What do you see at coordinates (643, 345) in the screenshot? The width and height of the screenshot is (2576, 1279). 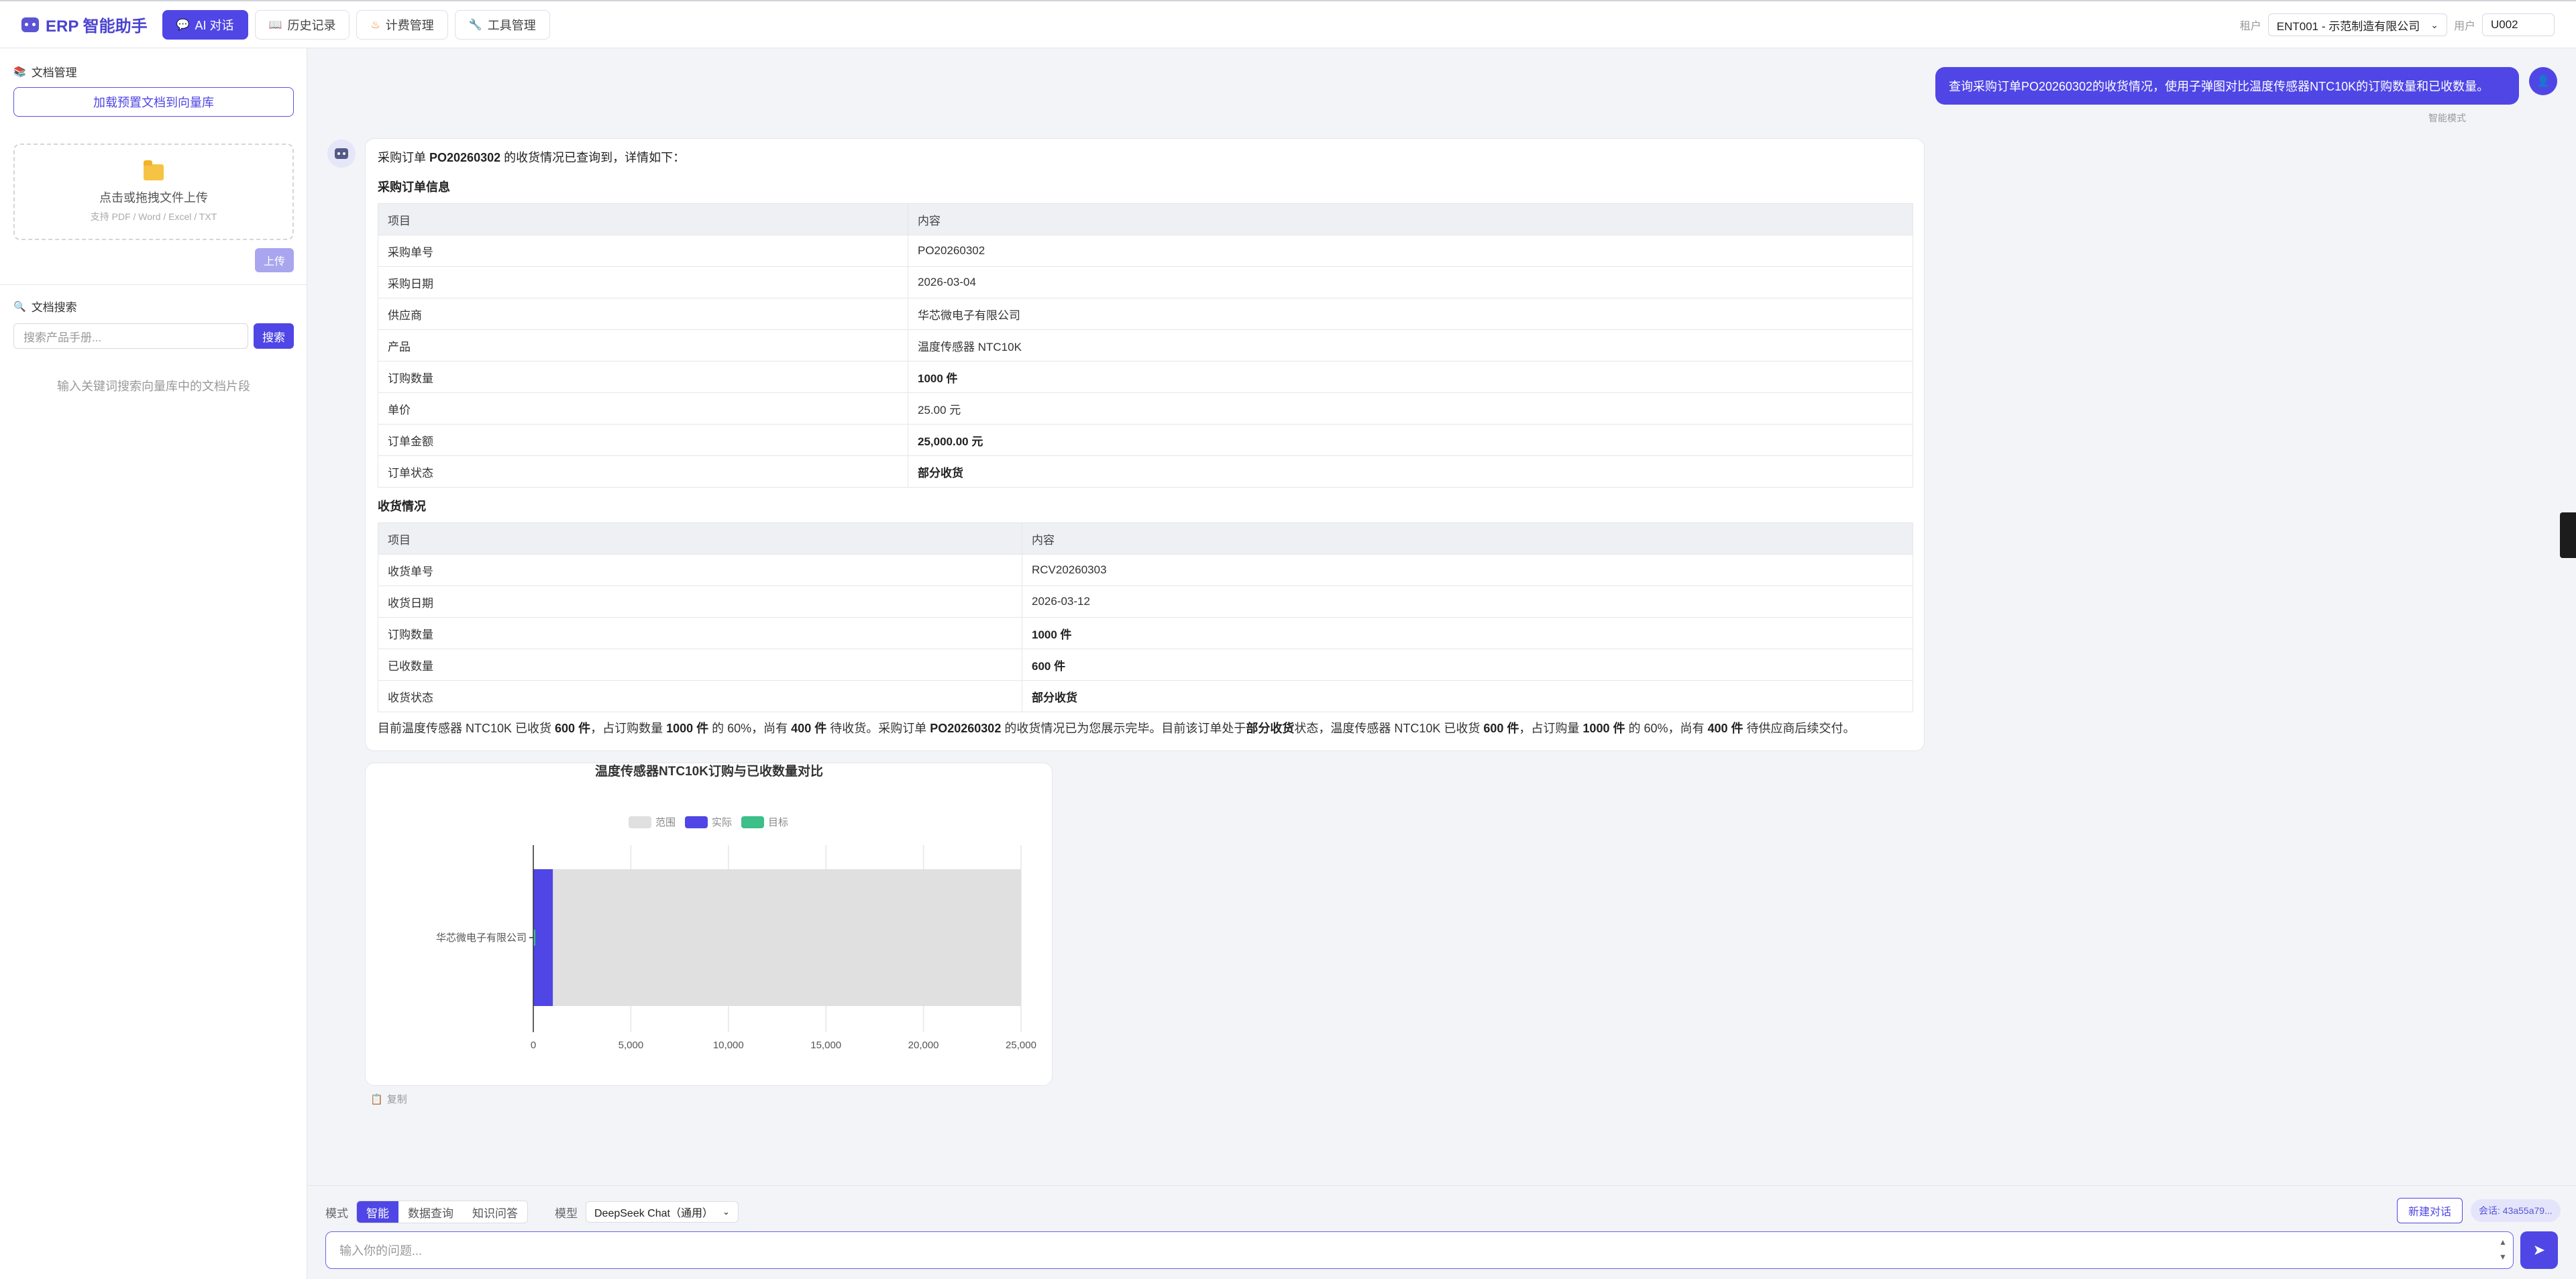 I see `table-cell: 产品` at bounding box center [643, 345].